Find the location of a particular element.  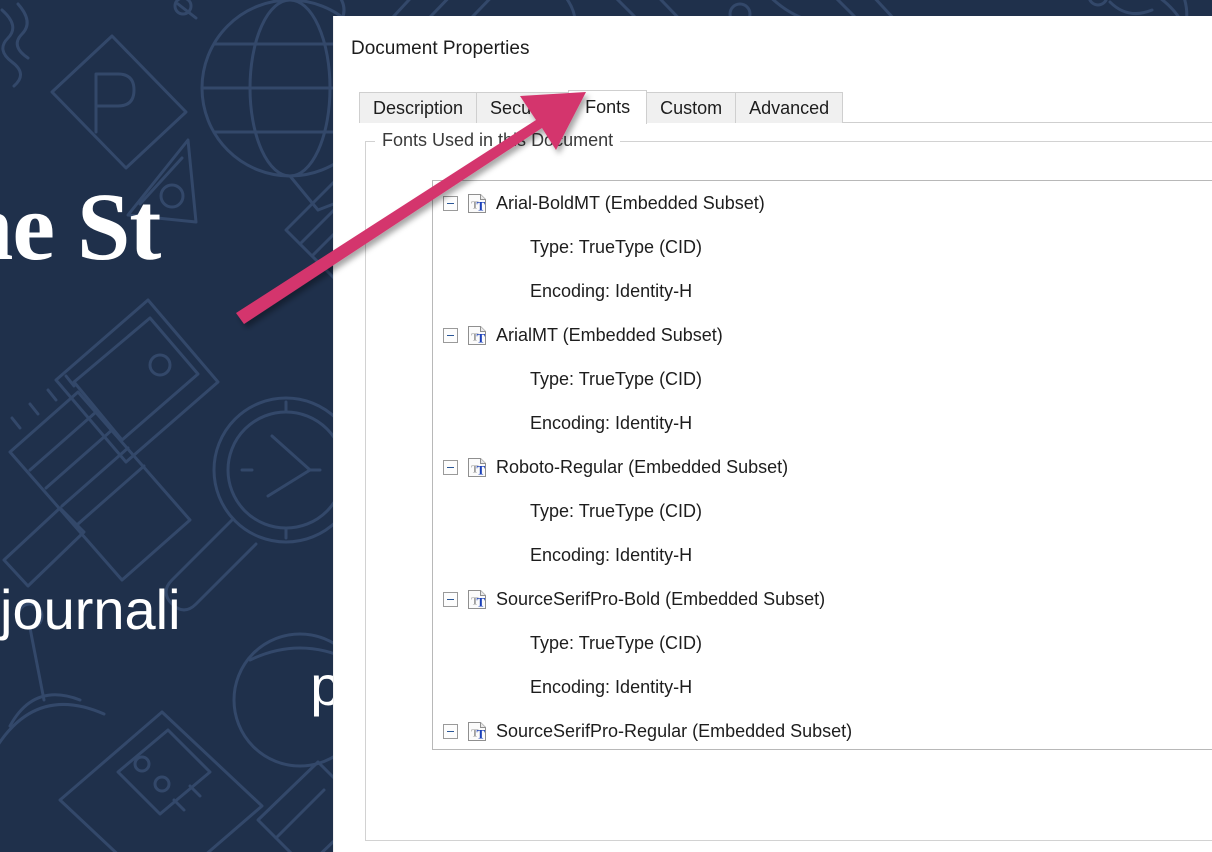

tab-fonts-label: Fonts is located at coordinates (608, 107).